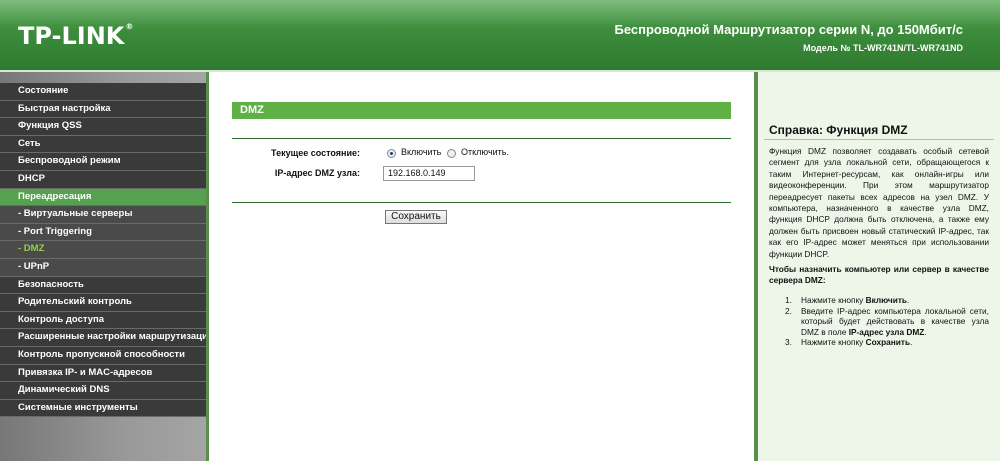  I want to click on disable-radio, so click(451, 153).